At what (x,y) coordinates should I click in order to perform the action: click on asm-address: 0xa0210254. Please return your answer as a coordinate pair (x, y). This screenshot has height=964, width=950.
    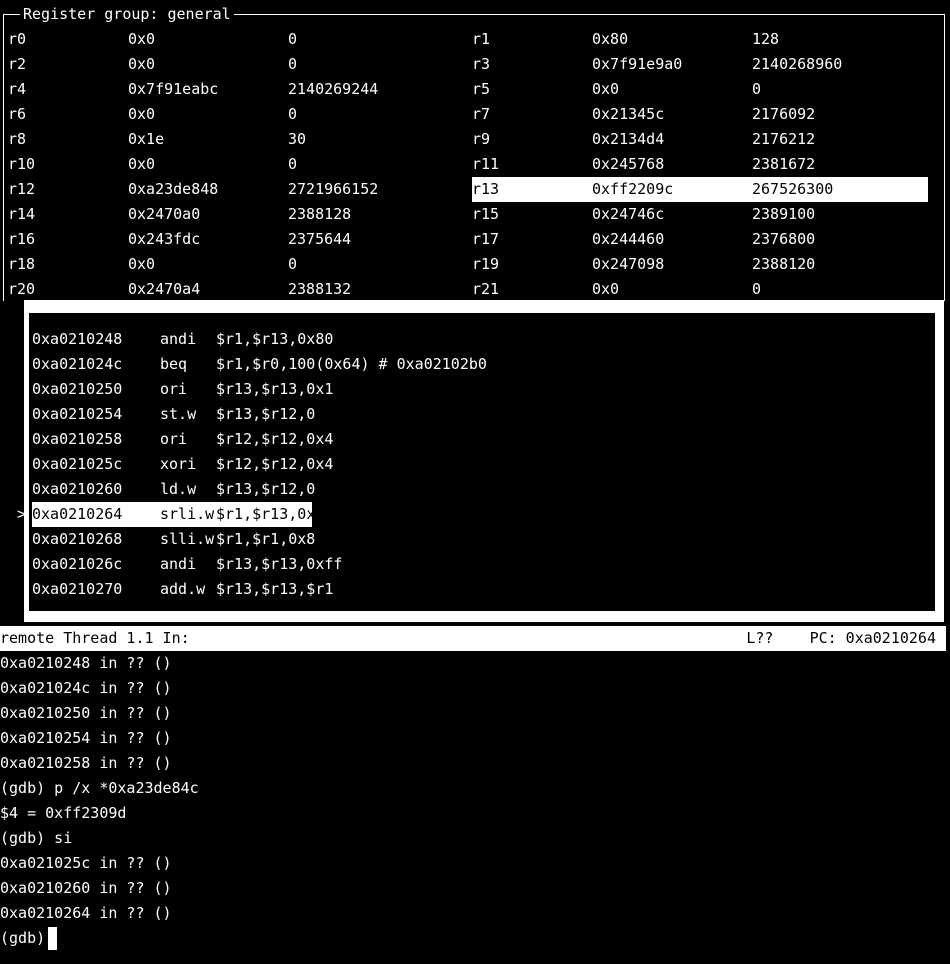
    Looking at the image, I should click on (77, 414).